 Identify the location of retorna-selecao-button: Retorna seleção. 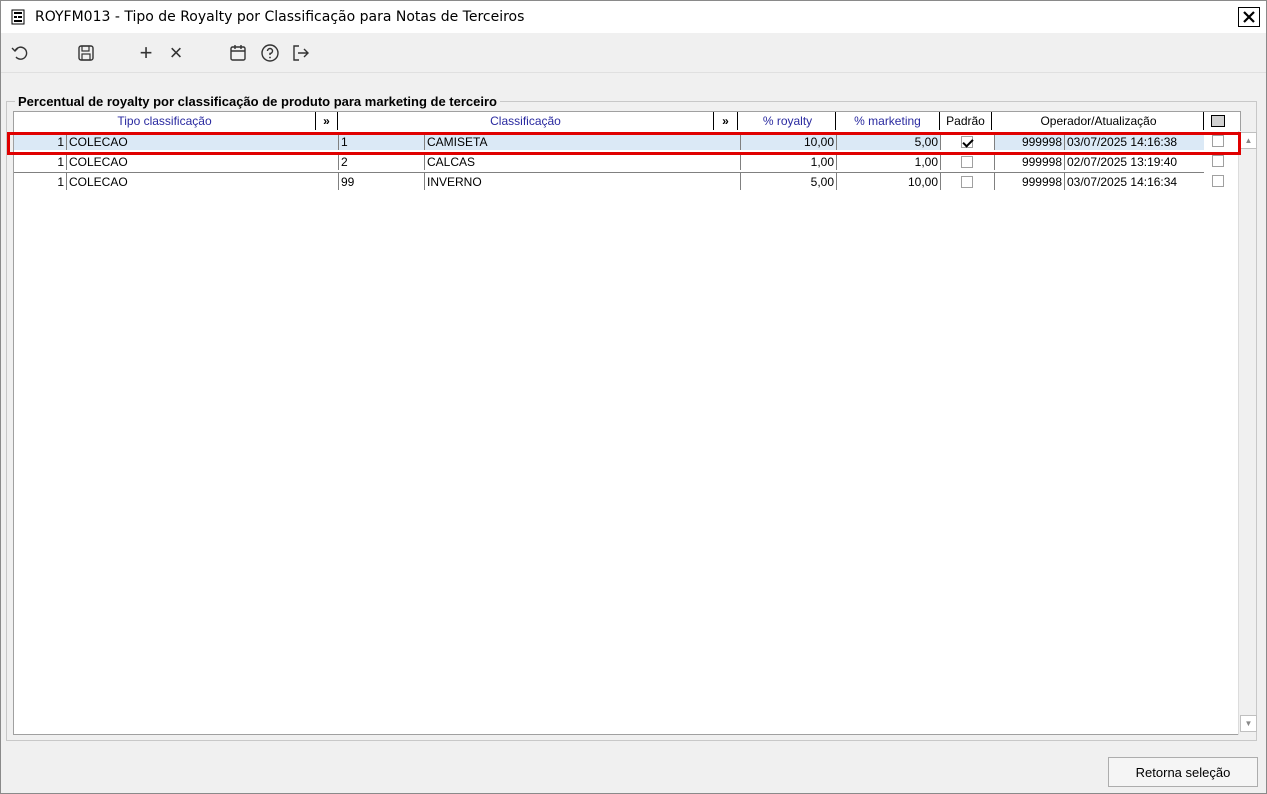
(1183, 772).